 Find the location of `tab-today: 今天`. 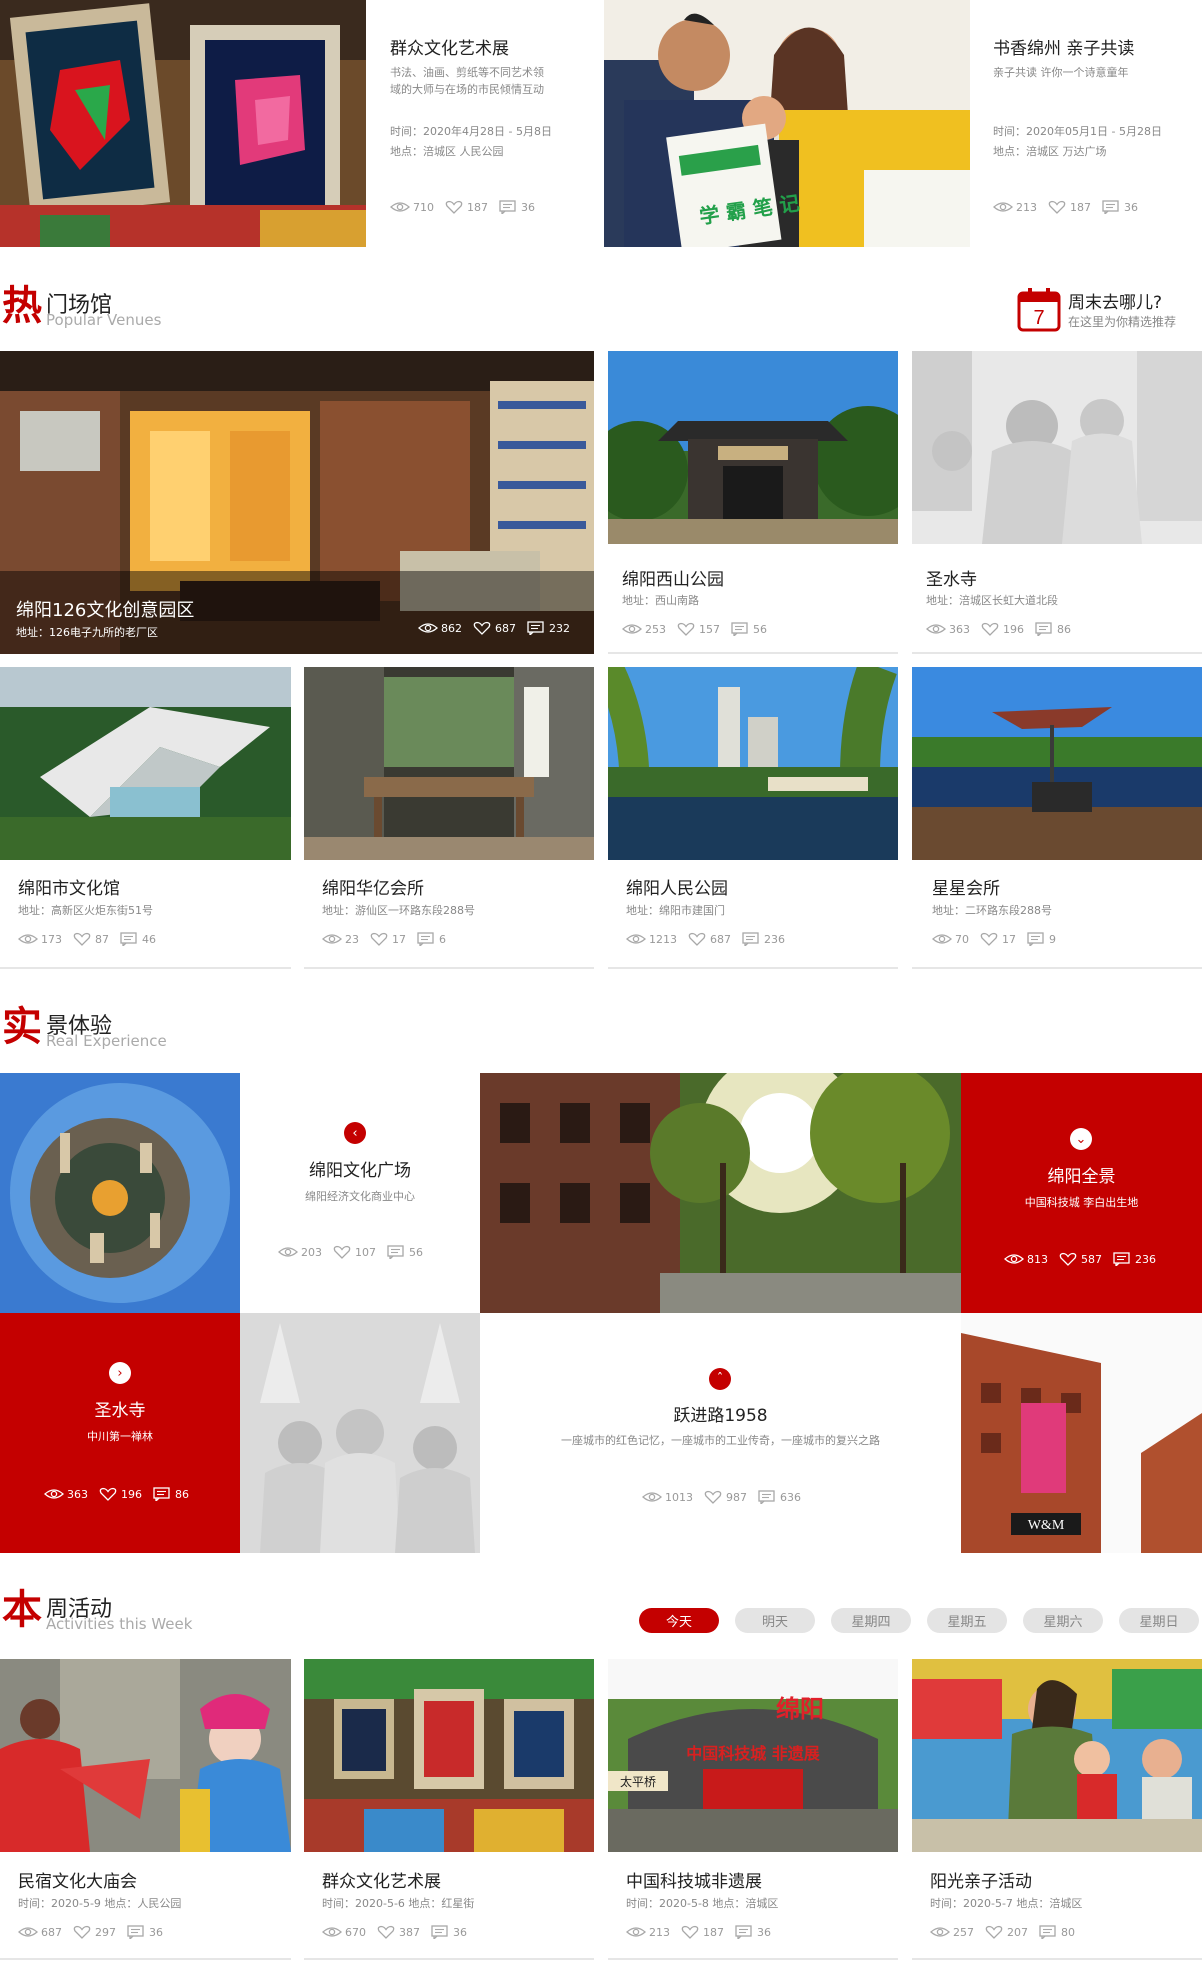

tab-today: 今天 is located at coordinates (679, 1620).